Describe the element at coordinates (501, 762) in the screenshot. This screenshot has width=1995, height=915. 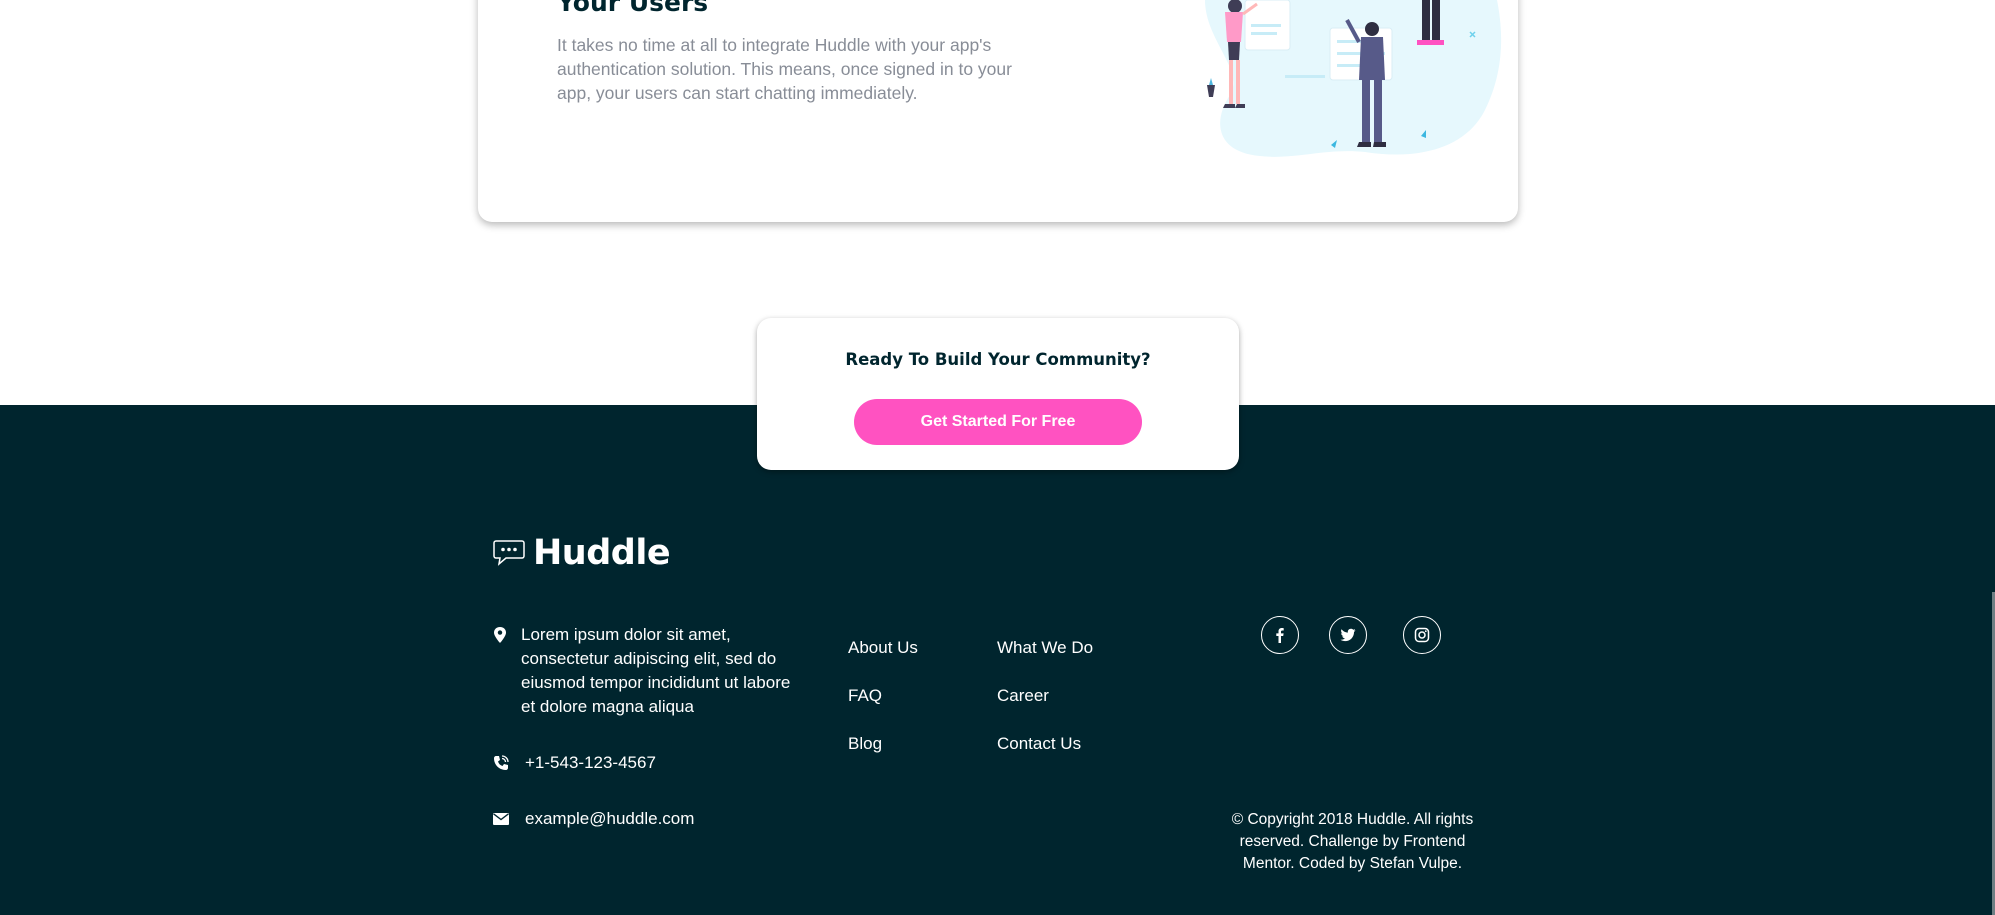
I see `phone-icon` at that location.